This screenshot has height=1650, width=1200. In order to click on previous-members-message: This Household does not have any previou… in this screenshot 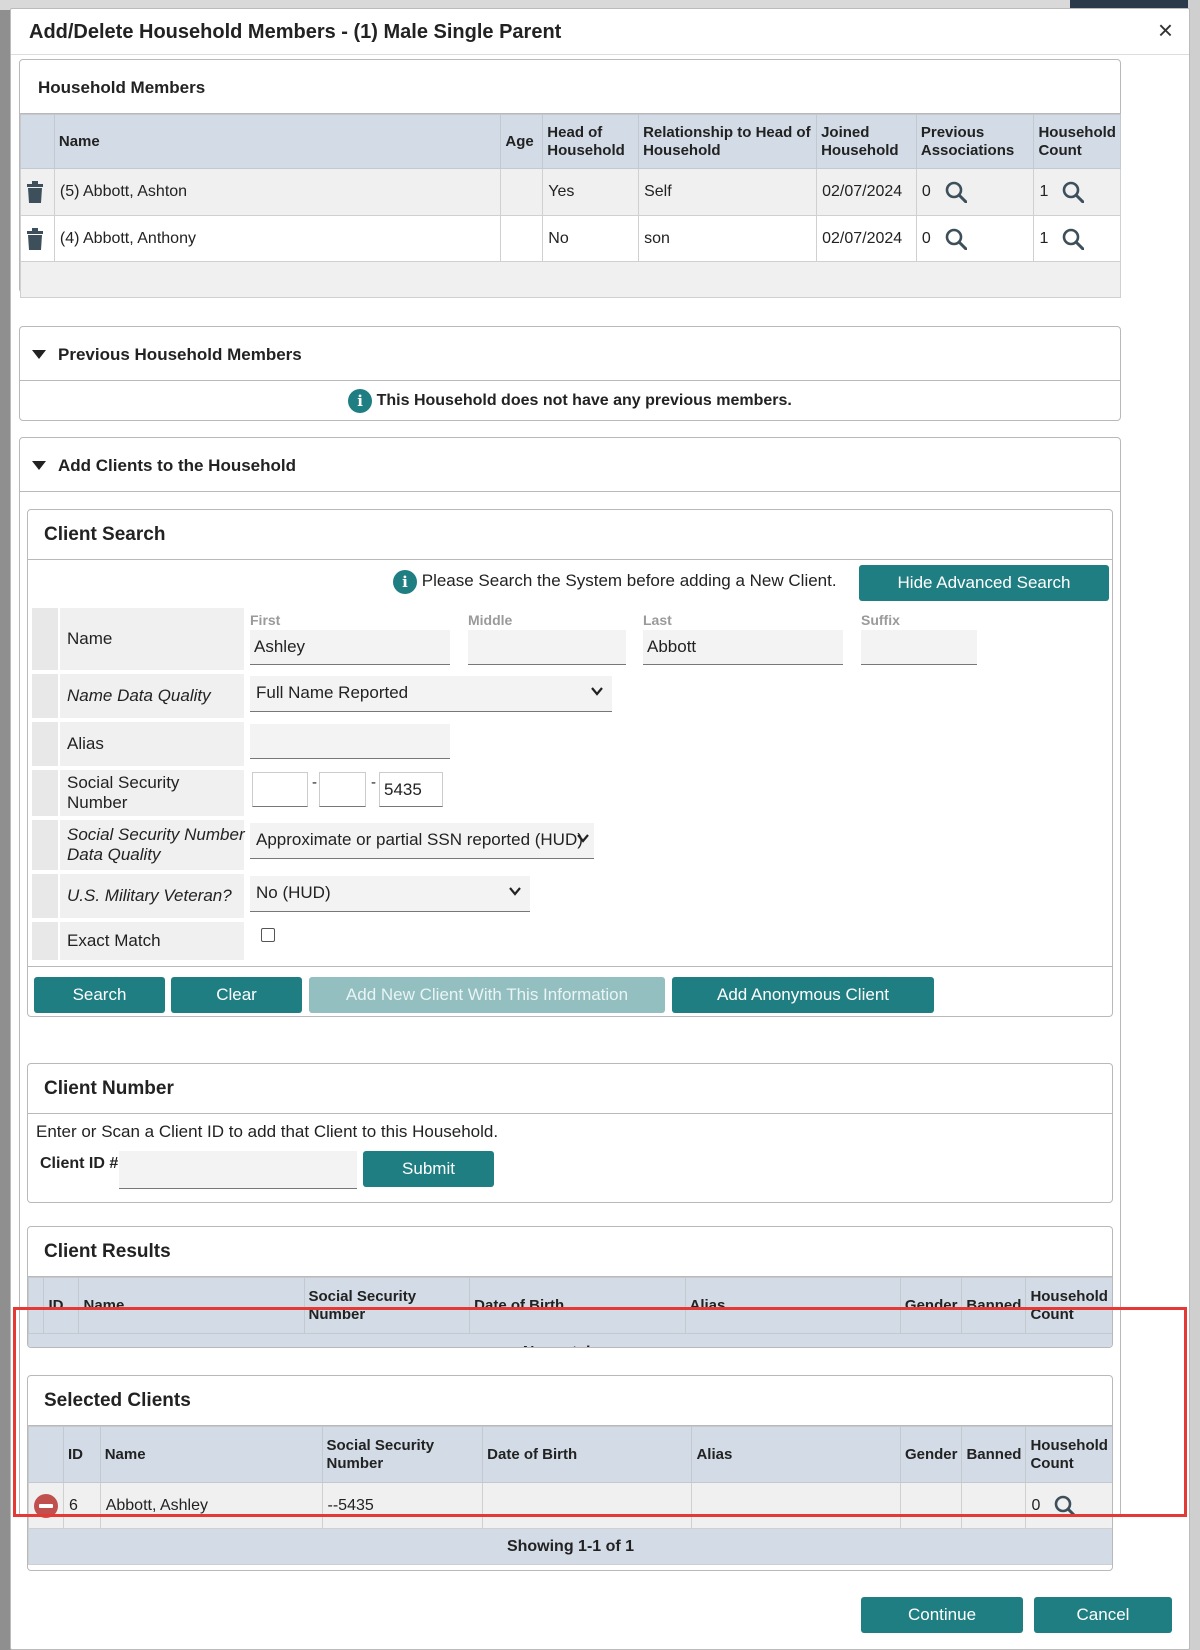, I will do `click(584, 400)`.